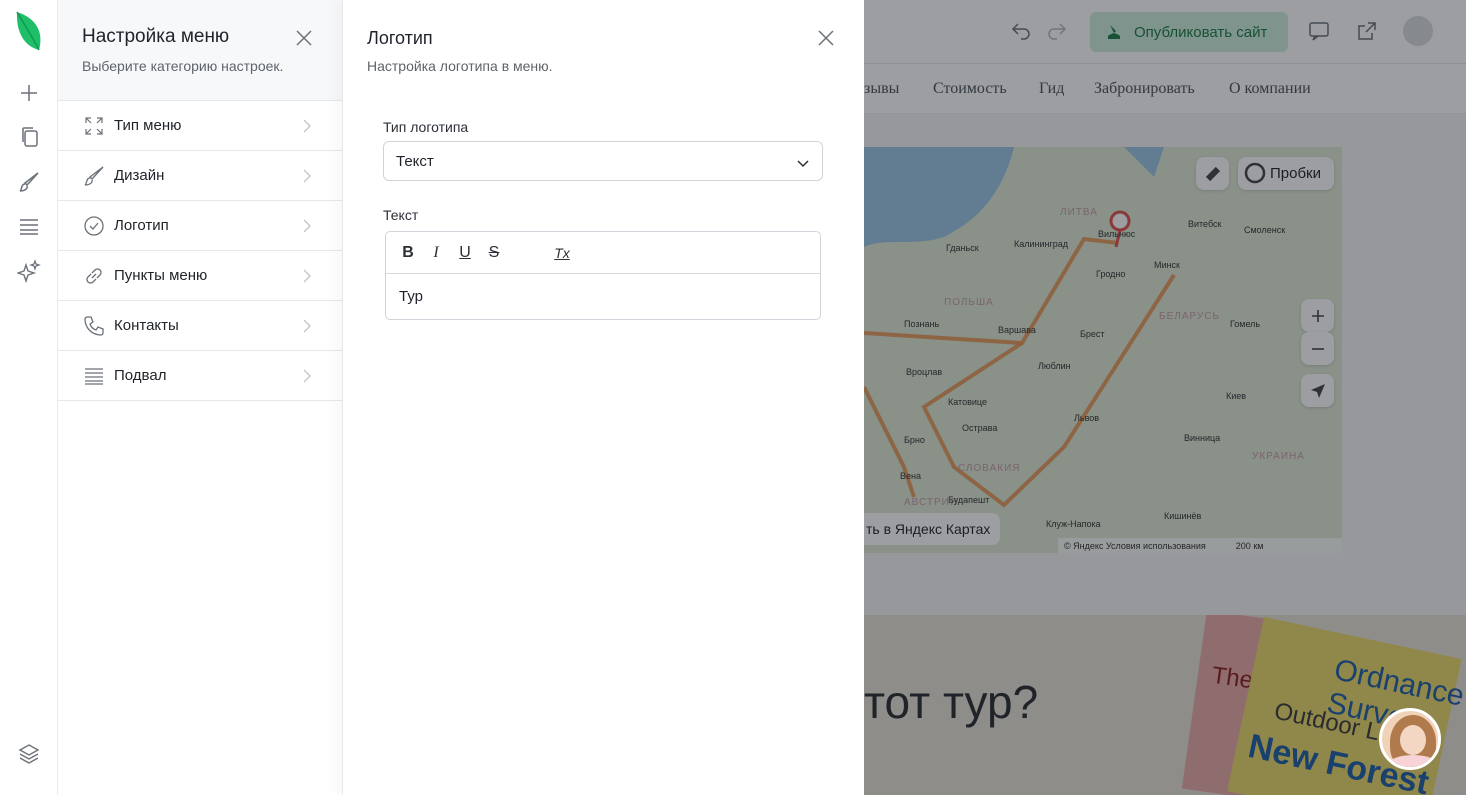 The height and width of the screenshot is (795, 1466). Describe the element at coordinates (183, 66) in the screenshot. I see `menu-settings-subtitle: Выберите категорию настроек.` at that location.